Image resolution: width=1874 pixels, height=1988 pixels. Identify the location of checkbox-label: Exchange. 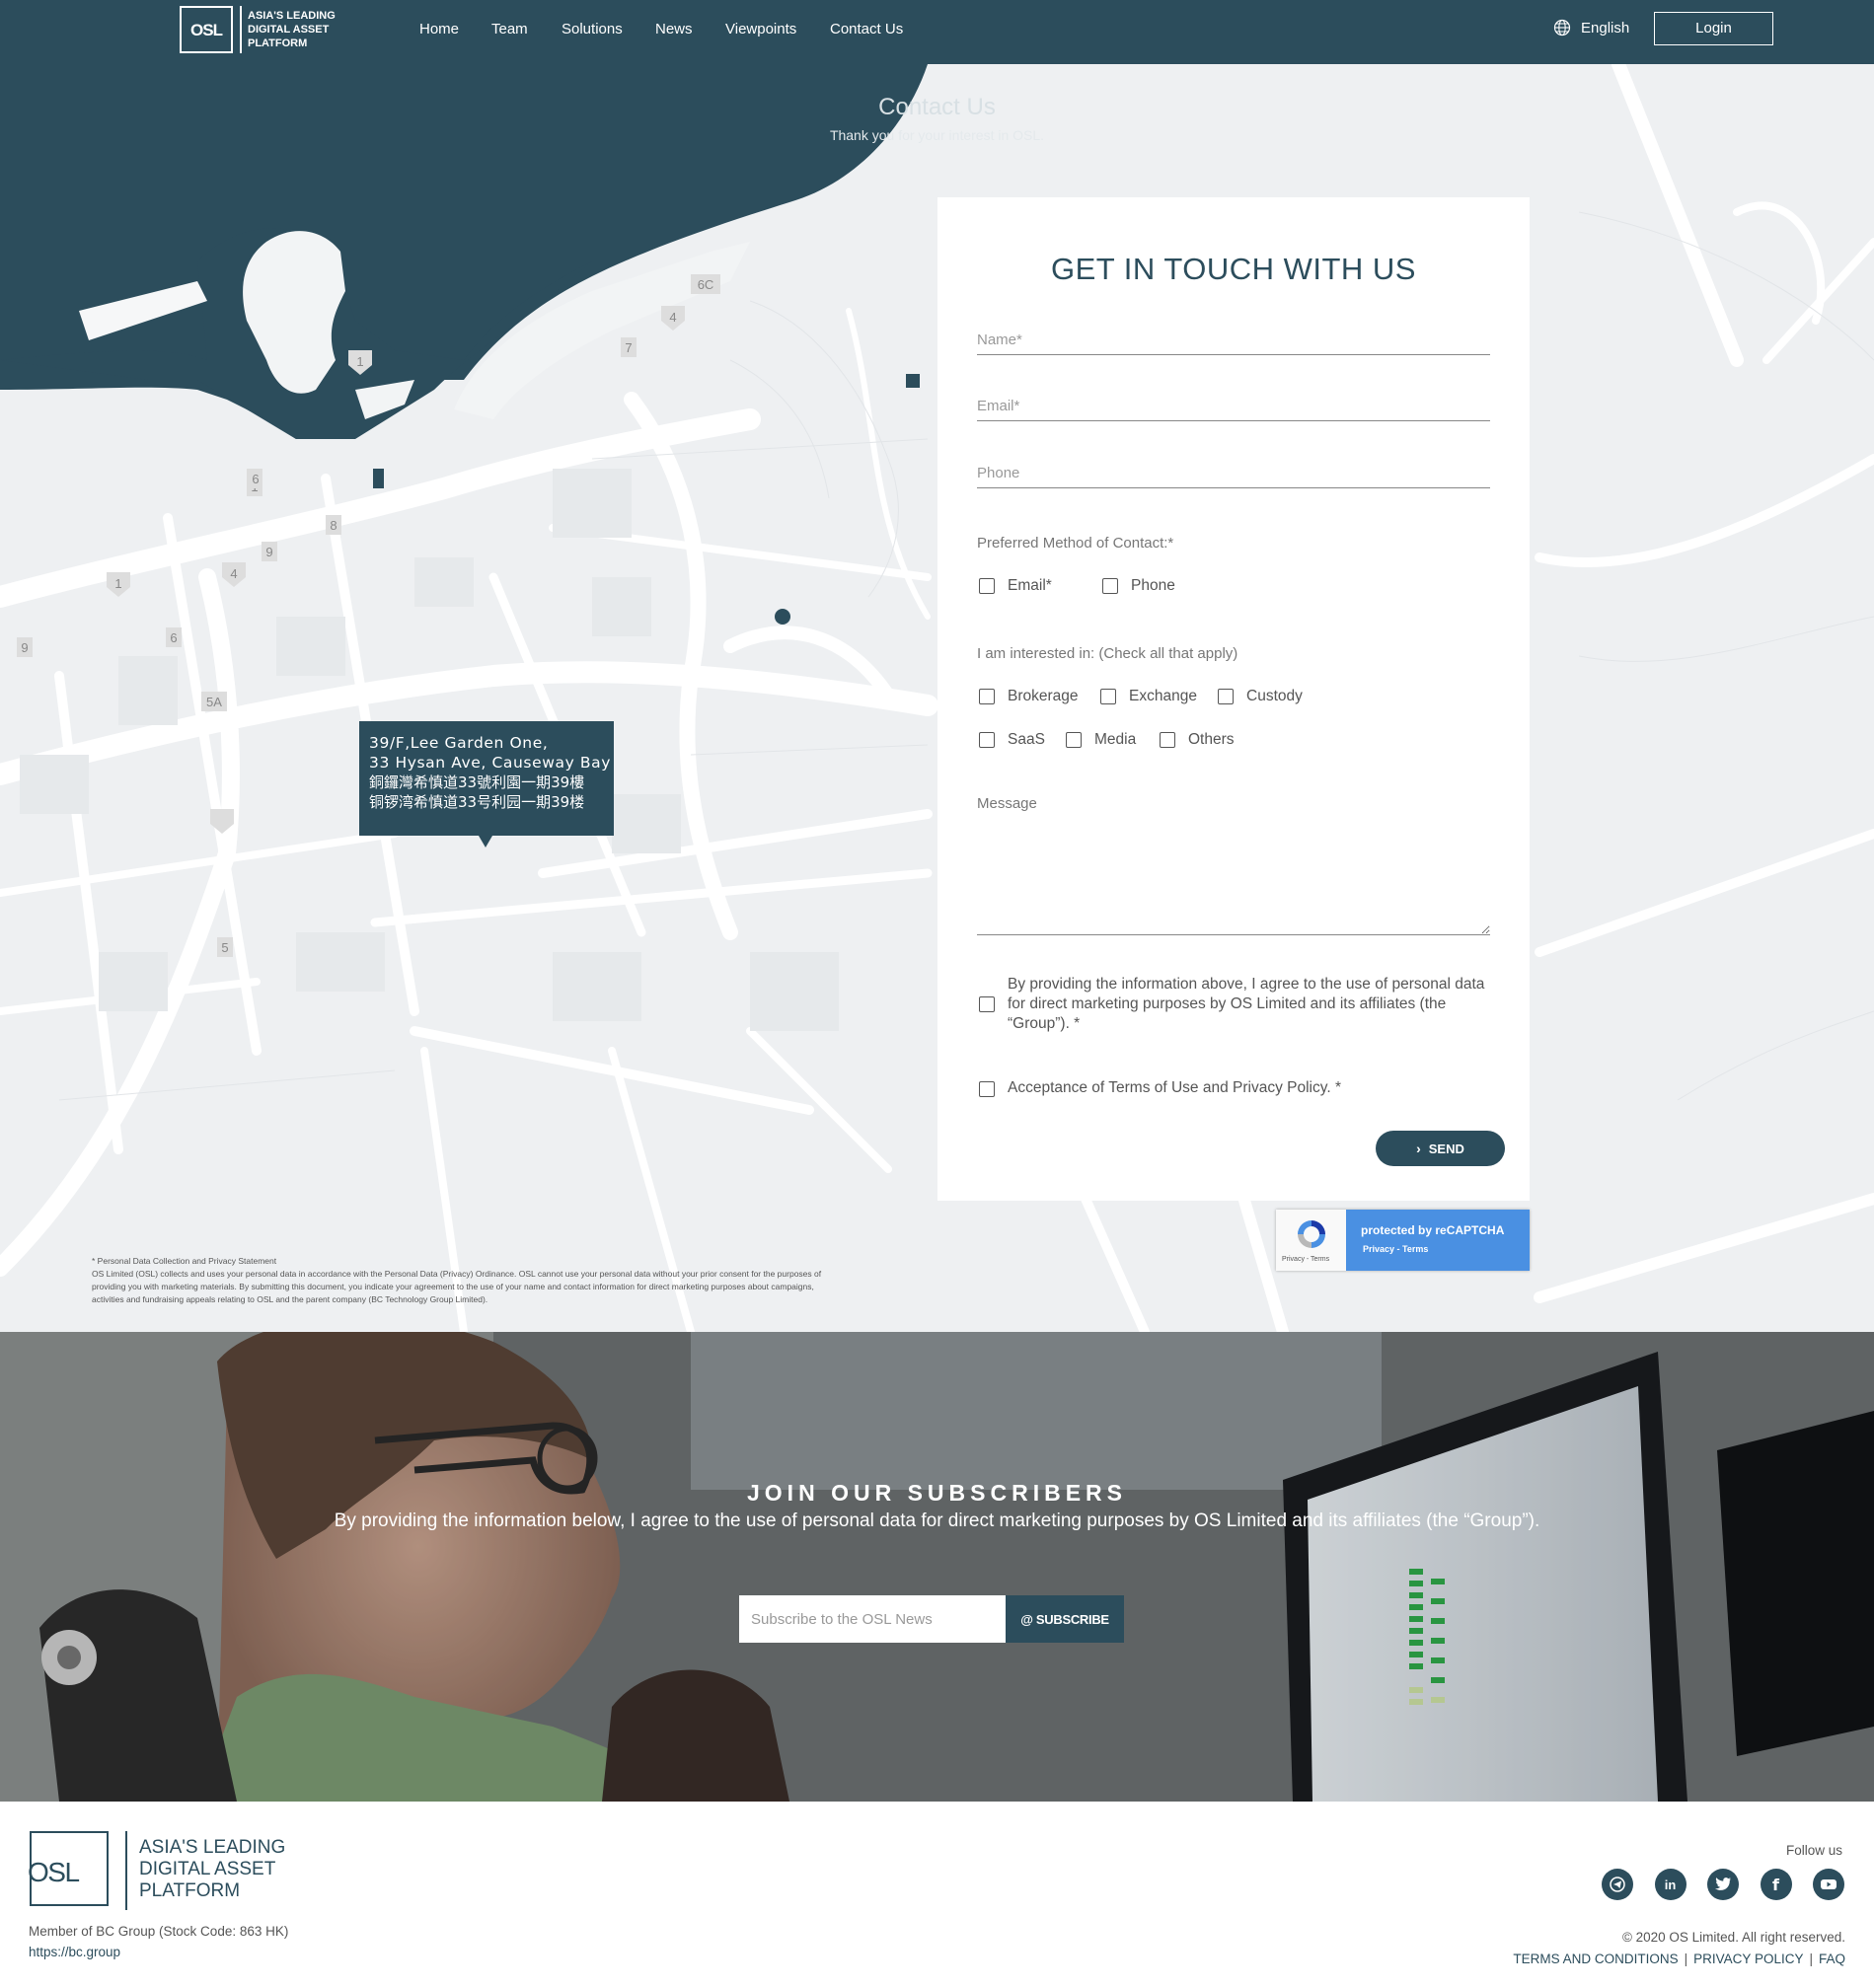
(1163, 696).